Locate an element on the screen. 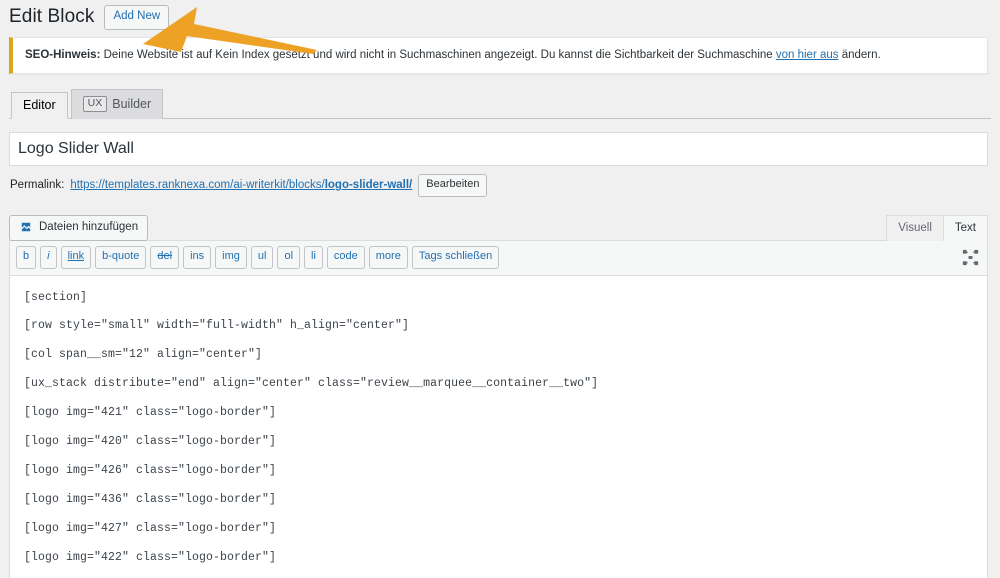 Image resolution: width=1000 pixels, height=578 pixels. editor-mode-tabs: Visuell Text is located at coordinates (937, 226).